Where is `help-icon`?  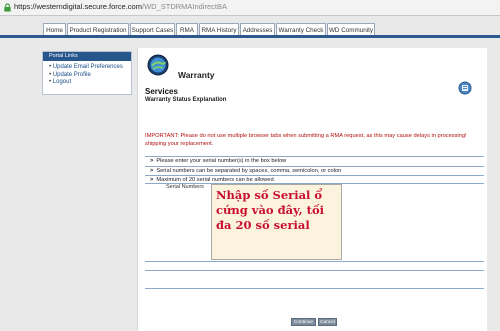
help-icon is located at coordinates (465, 88).